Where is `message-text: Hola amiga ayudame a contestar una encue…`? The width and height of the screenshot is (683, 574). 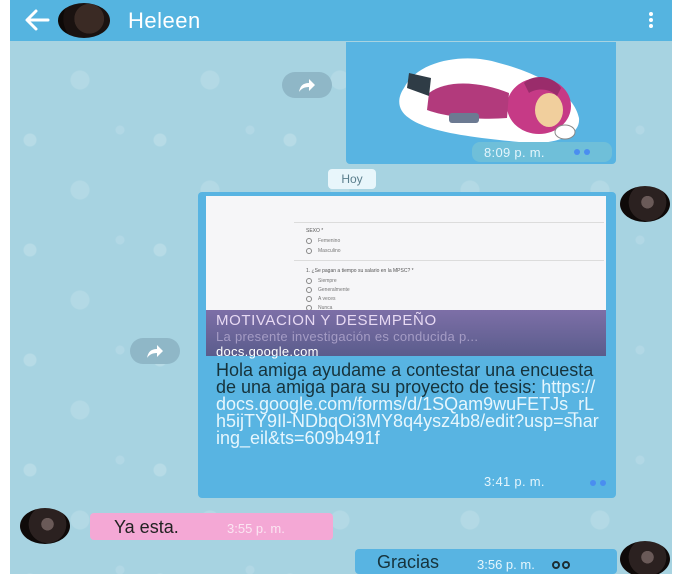 message-text: Hola amiga ayudame a contestar una encue… is located at coordinates (408, 403).